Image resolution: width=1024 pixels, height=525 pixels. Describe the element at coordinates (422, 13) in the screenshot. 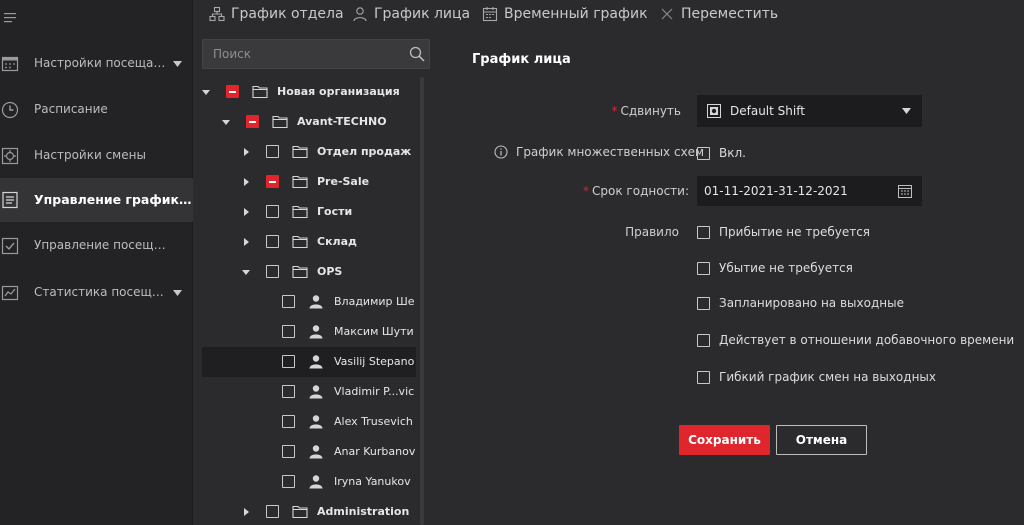

I see `person-schedule-label: График лица` at that location.